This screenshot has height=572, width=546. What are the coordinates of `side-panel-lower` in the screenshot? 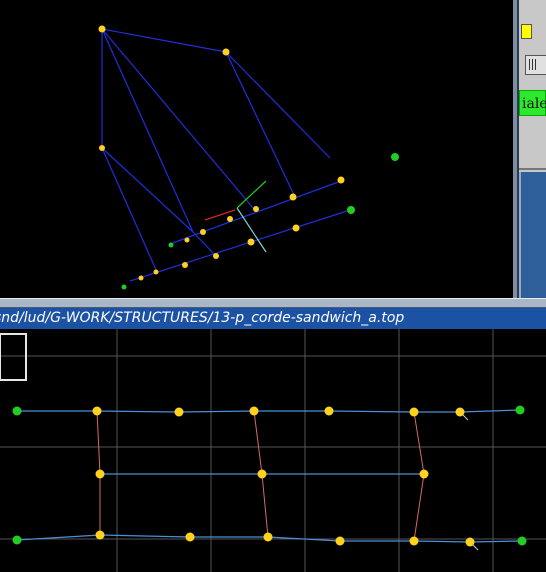 It's located at (532, 235).